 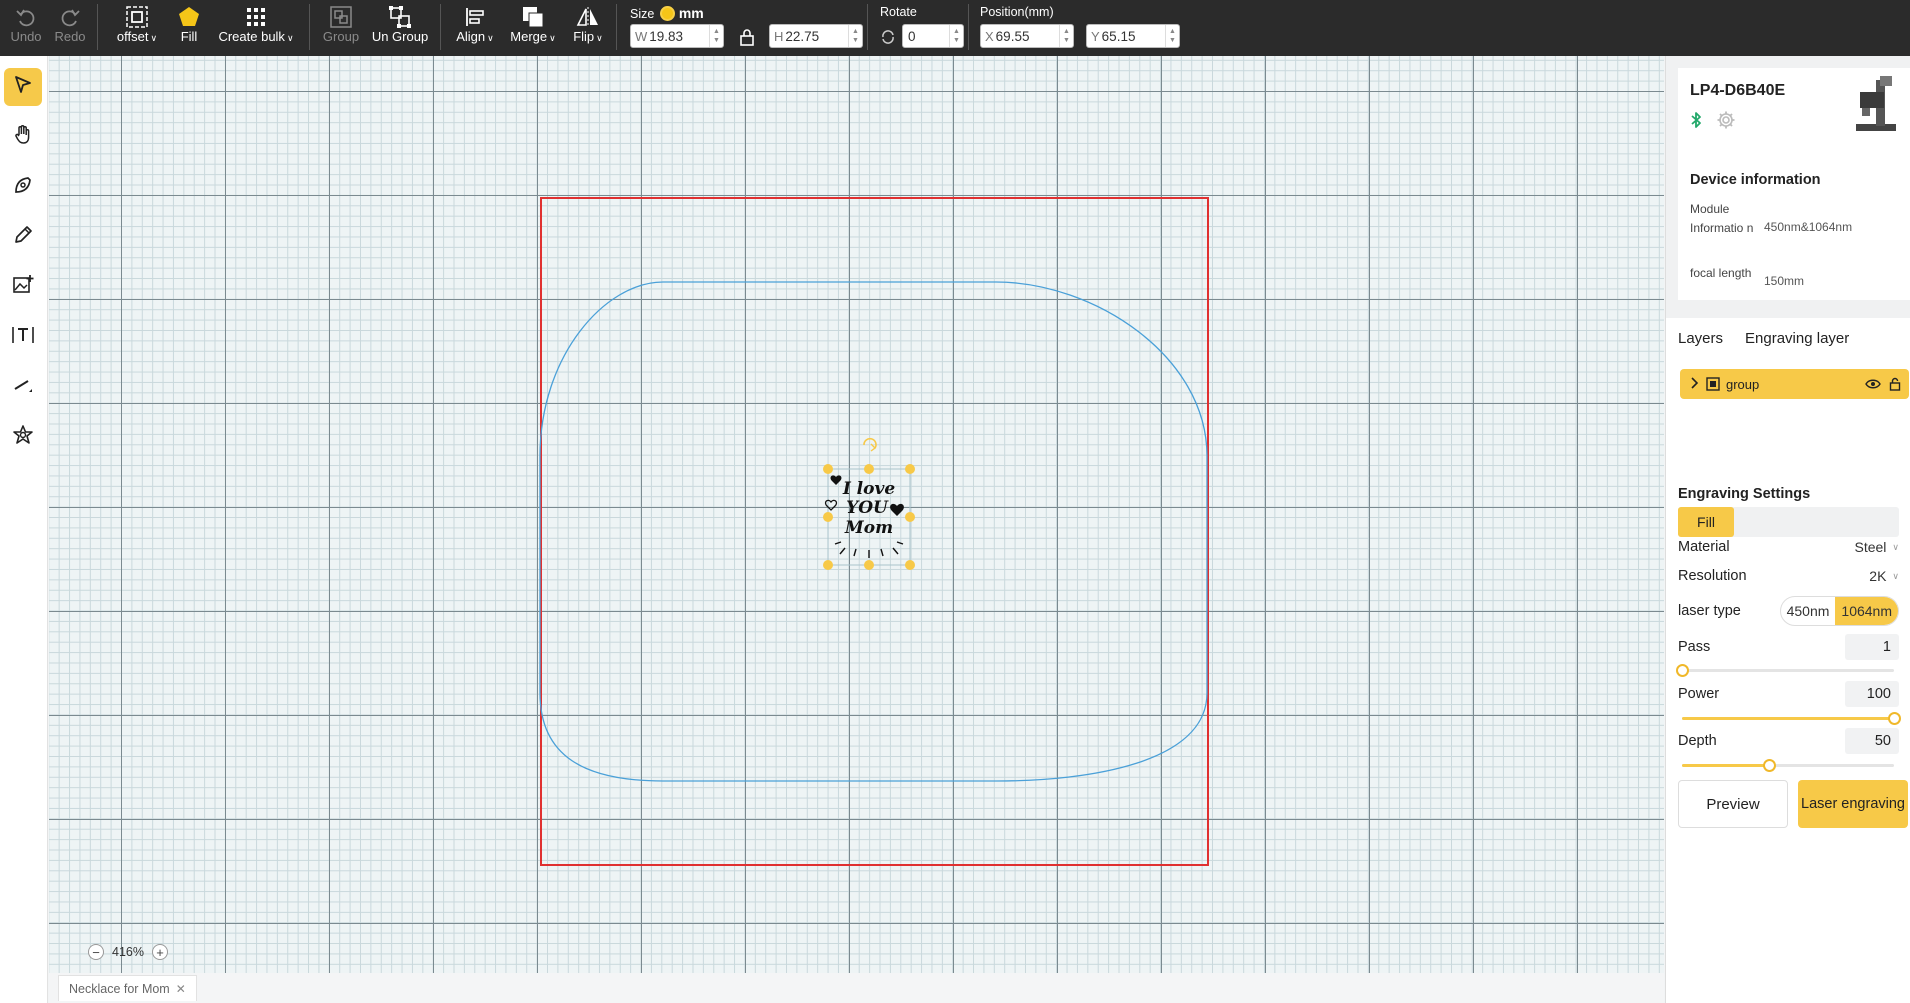 What do you see at coordinates (1769, 765) in the screenshot?
I see `depth-slider-knob` at bounding box center [1769, 765].